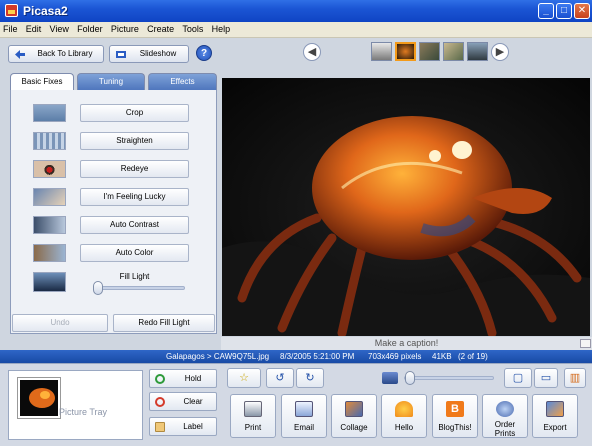  I want to click on picture-tray-label: Picture Tray, so click(83, 412).